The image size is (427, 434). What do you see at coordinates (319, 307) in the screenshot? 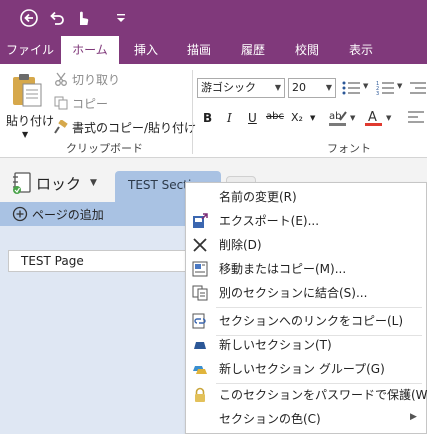
I see `menu-separator` at bounding box center [319, 307].